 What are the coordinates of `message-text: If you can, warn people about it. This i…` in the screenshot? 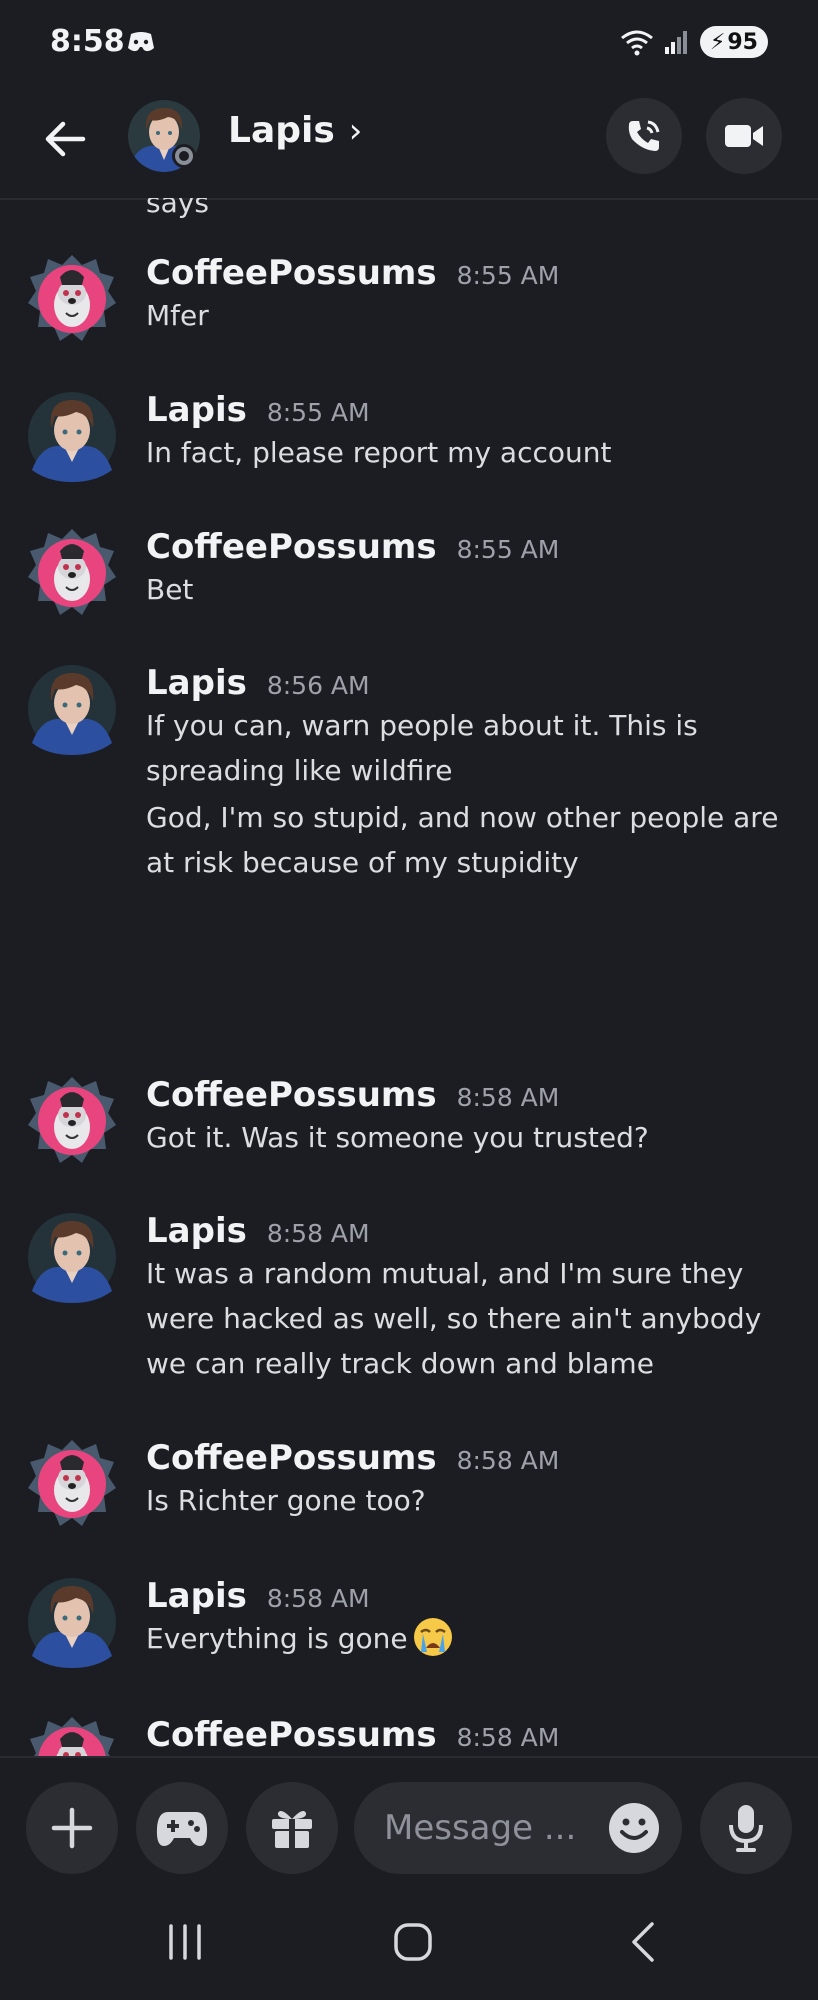 It's located at (471, 748).